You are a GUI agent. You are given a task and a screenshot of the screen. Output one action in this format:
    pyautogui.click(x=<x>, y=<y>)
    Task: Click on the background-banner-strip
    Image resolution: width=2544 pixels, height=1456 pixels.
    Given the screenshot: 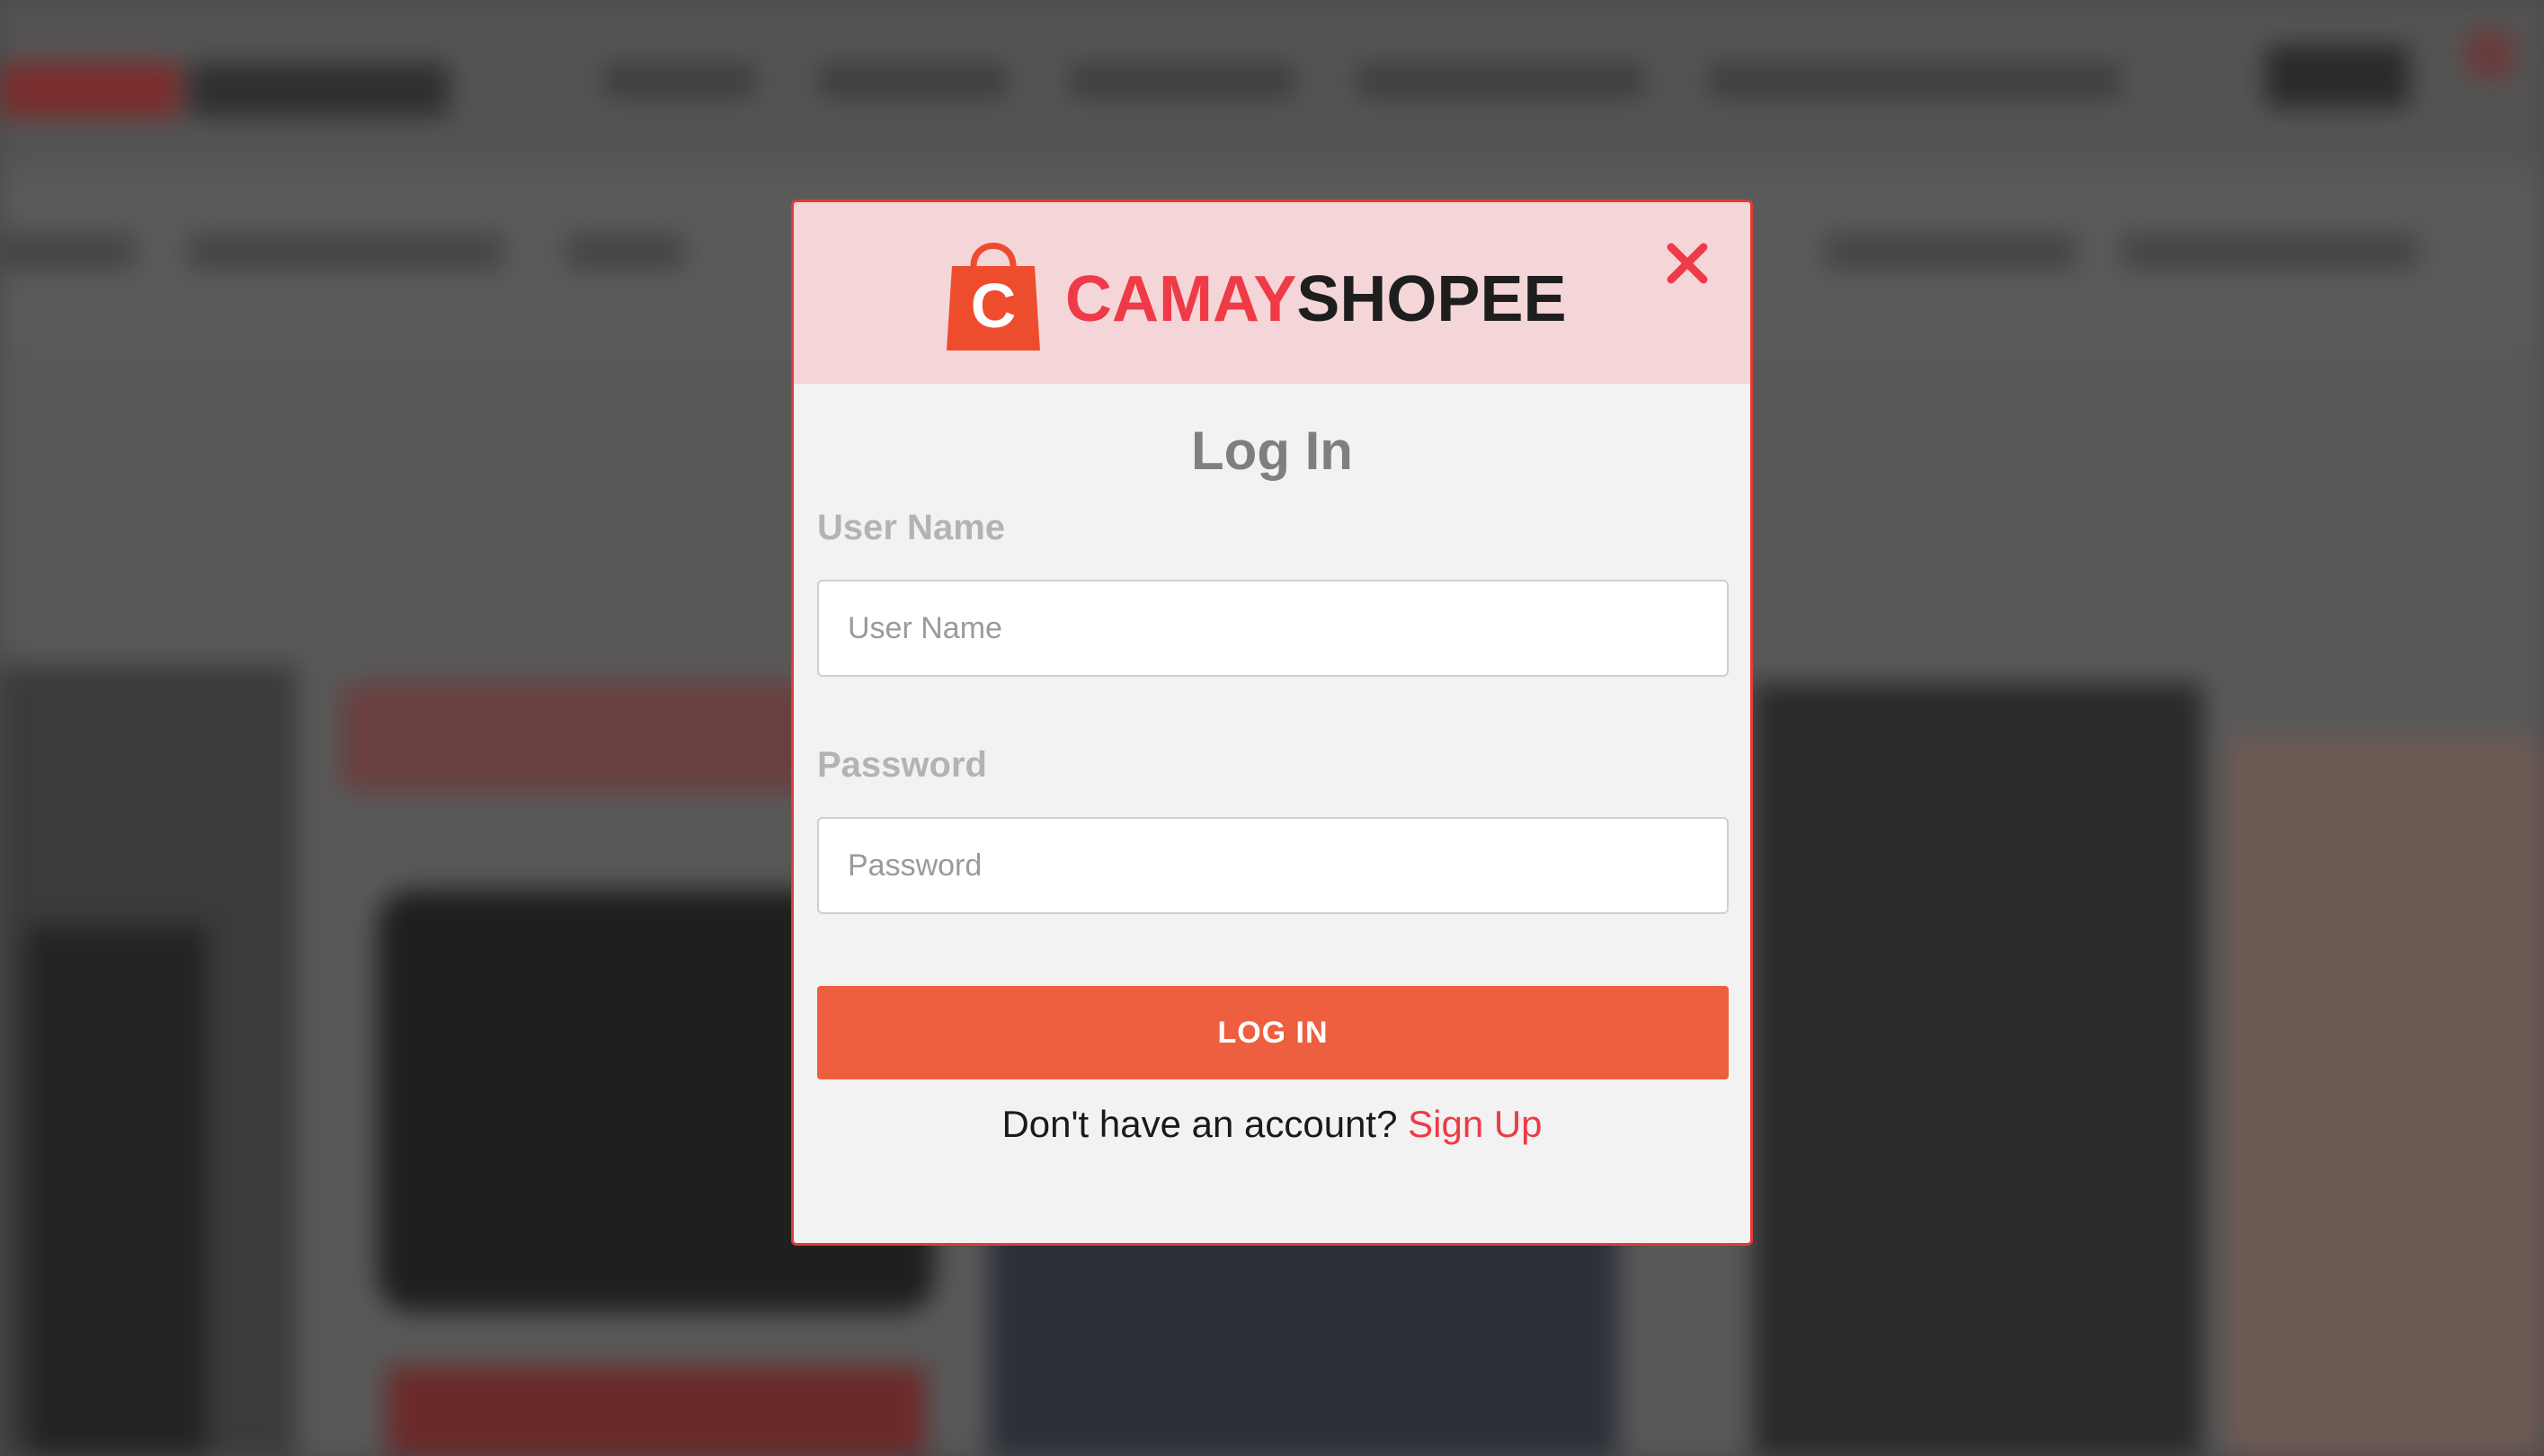 What is the action you would take?
    pyautogui.click(x=656, y=1411)
    